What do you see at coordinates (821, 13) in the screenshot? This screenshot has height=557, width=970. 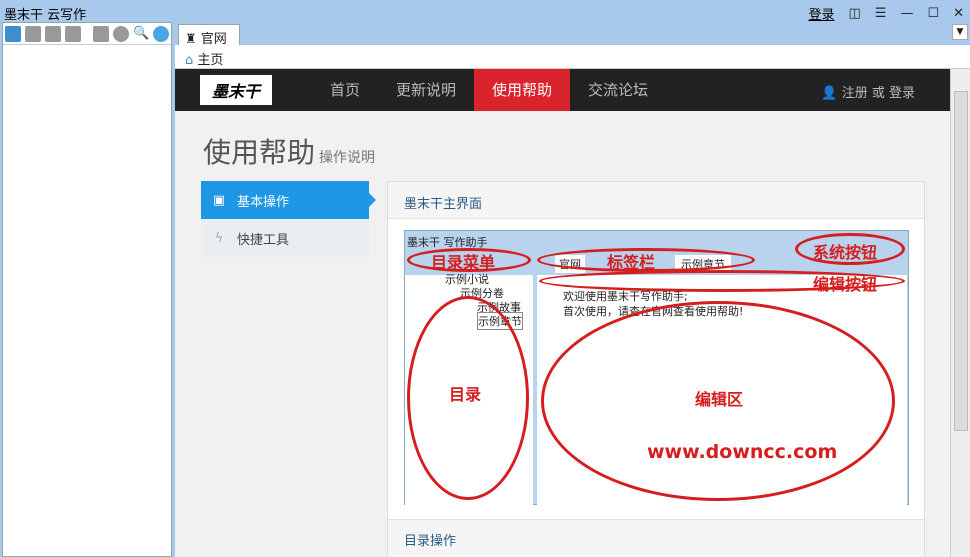 I see `login-link: 登录` at bounding box center [821, 13].